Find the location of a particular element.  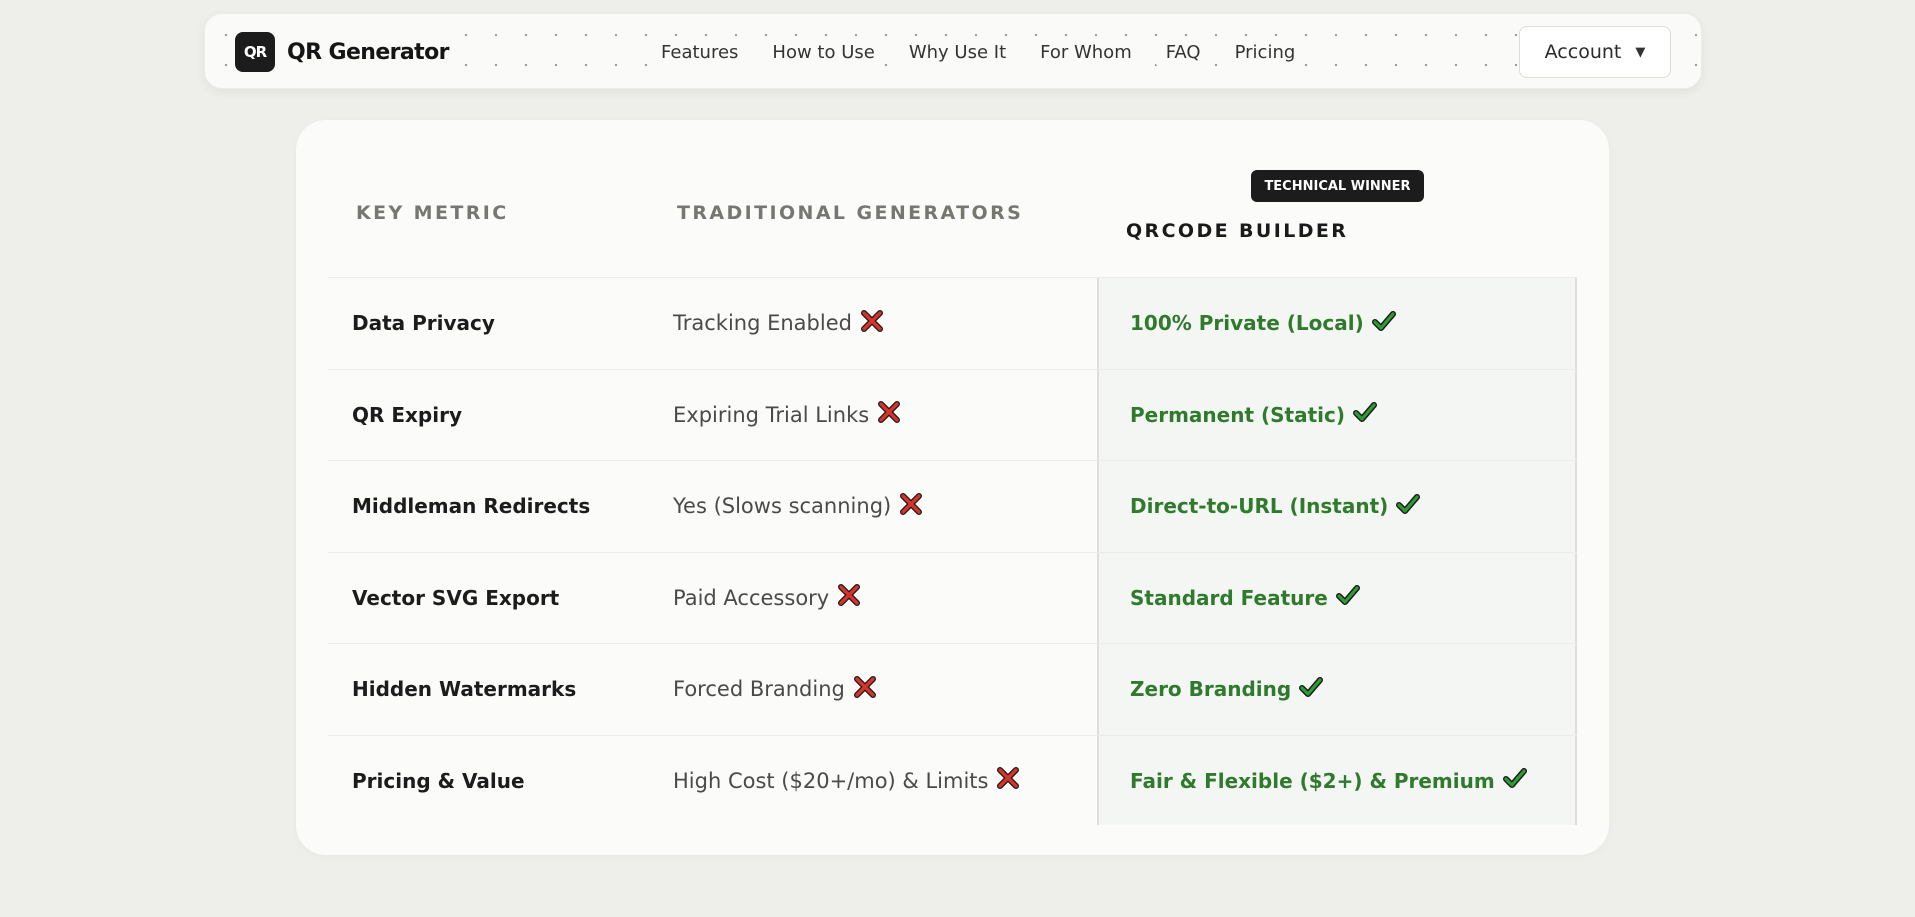

builder-value: Fair & Flexible ($2+) & Premium is located at coordinates (1328, 781).